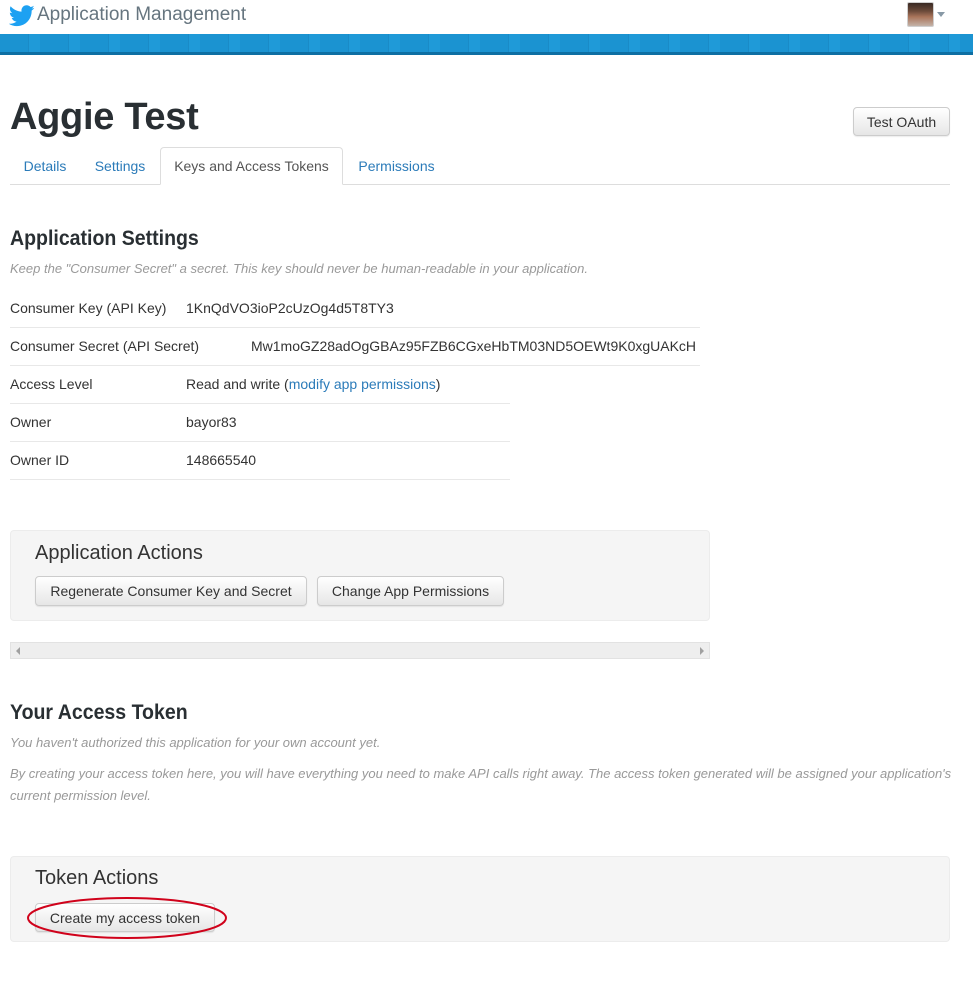  What do you see at coordinates (45, 166) in the screenshot?
I see `tab-details: Details` at bounding box center [45, 166].